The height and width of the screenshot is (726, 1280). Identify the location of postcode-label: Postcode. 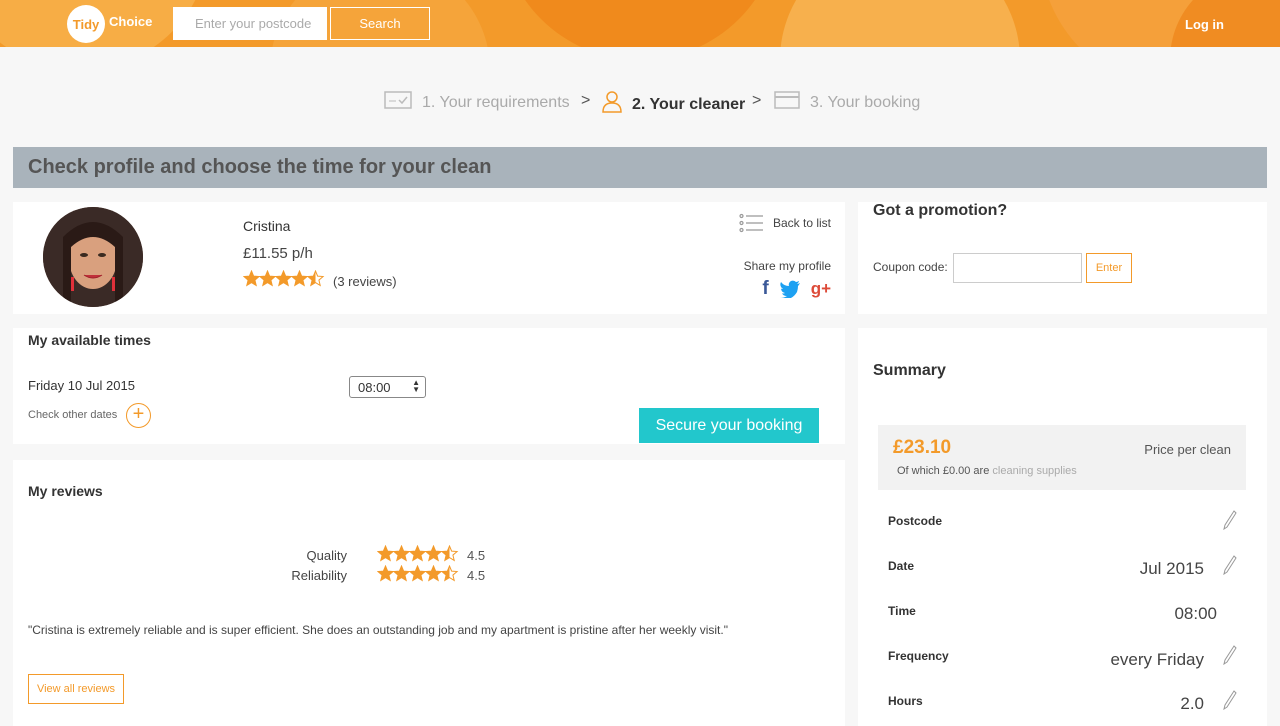
(915, 521).